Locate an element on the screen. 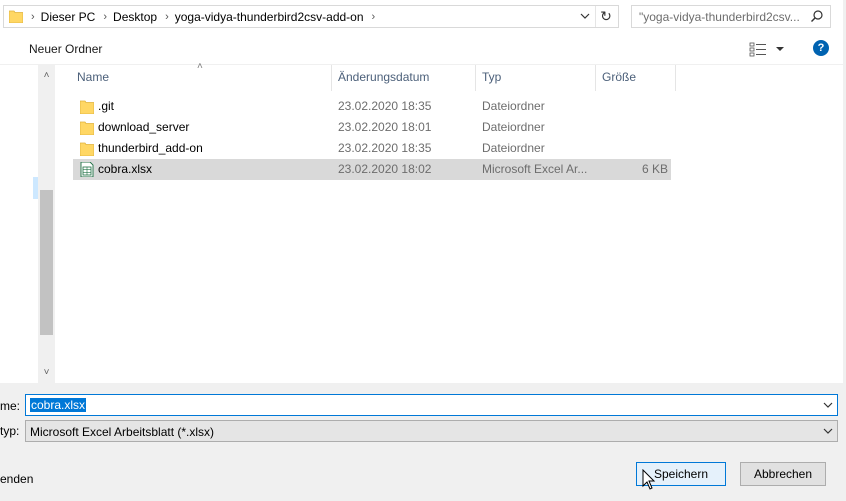  breadcrumb-project-folder: › yoga-vidya-thunderbird2csv-add-on › is located at coordinates (269, 17).